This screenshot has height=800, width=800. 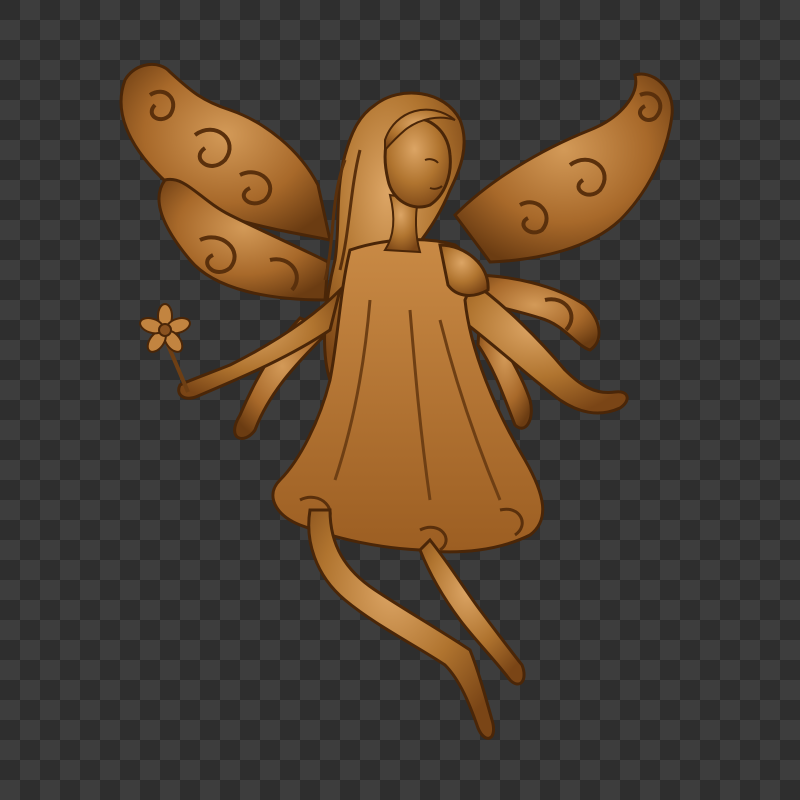 What do you see at coordinates (165, 328) in the screenshot?
I see `flower-icon` at bounding box center [165, 328].